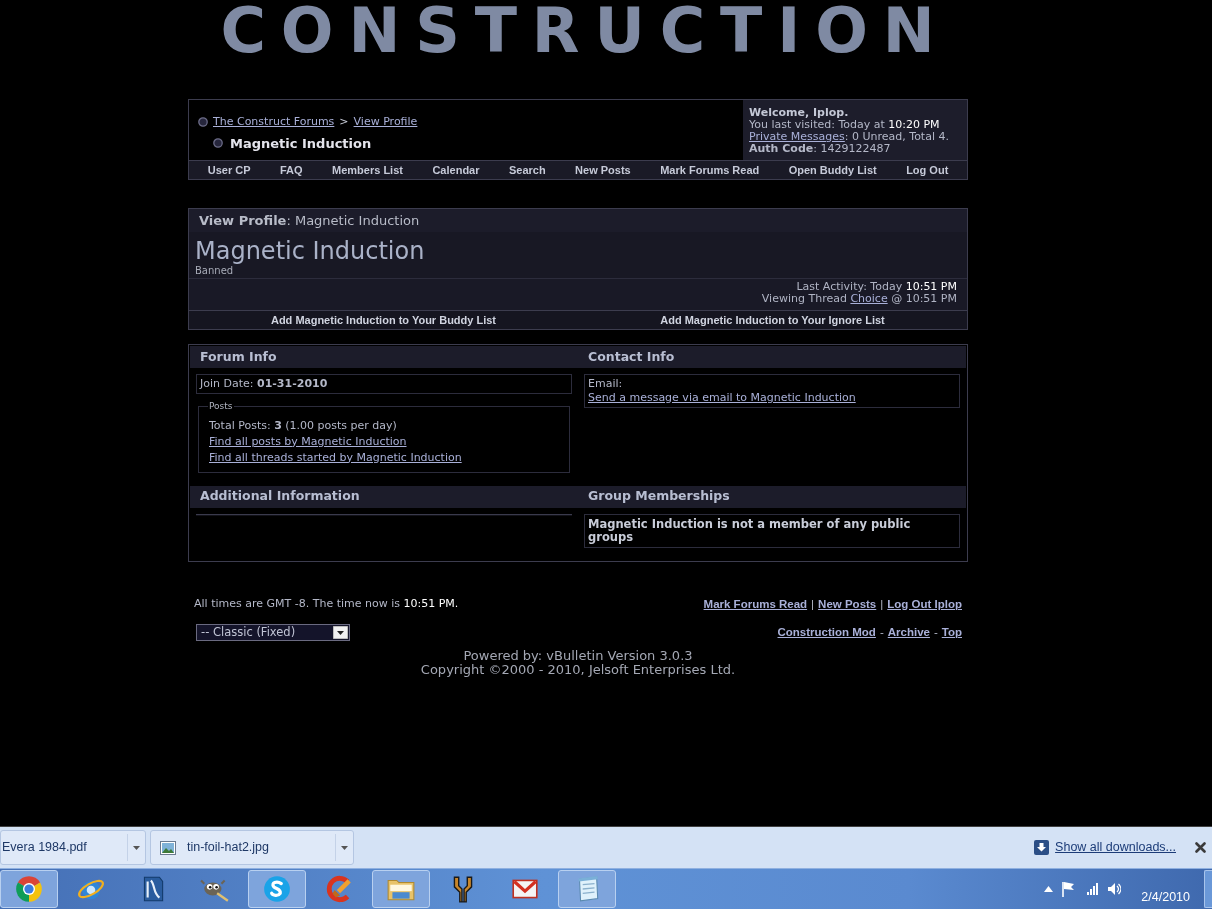 This screenshot has width=1212, height=909. I want to click on profile-heading: View Profile: Magnetic Induction, so click(309, 220).